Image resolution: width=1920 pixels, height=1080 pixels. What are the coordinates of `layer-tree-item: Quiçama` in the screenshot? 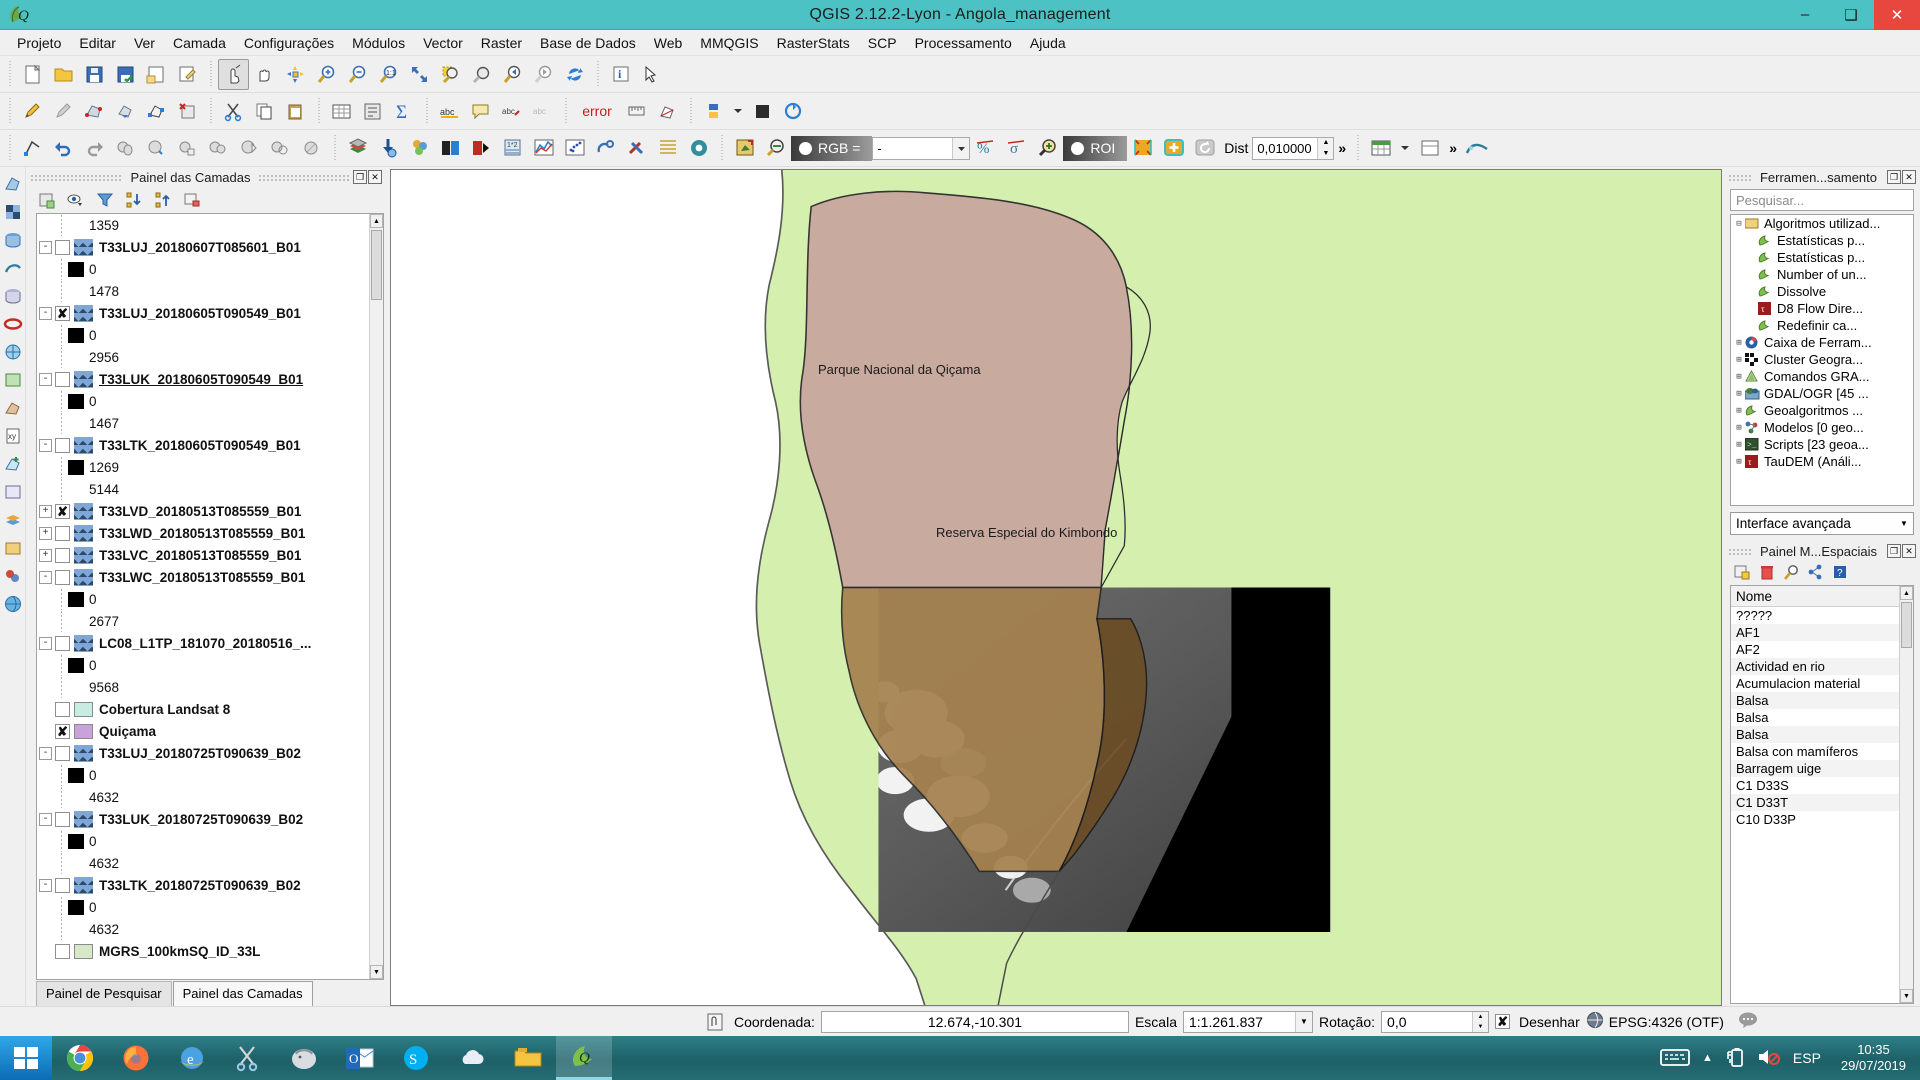 It's located at (203, 731).